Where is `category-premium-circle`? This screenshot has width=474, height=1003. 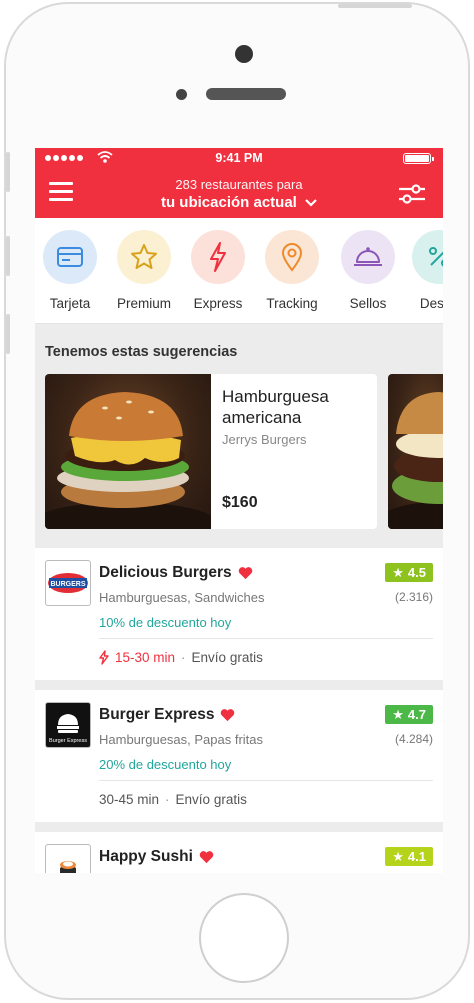 category-premium-circle is located at coordinates (144, 257).